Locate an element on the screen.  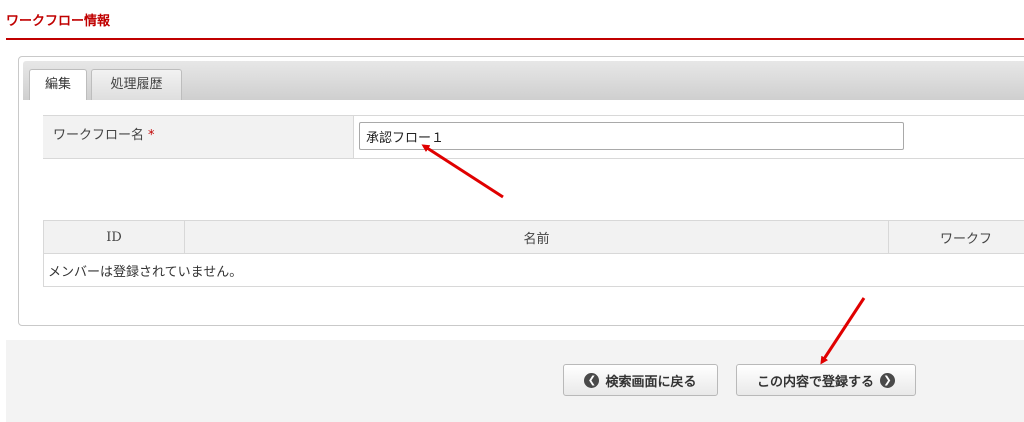
required-mark: * is located at coordinates (151, 135).